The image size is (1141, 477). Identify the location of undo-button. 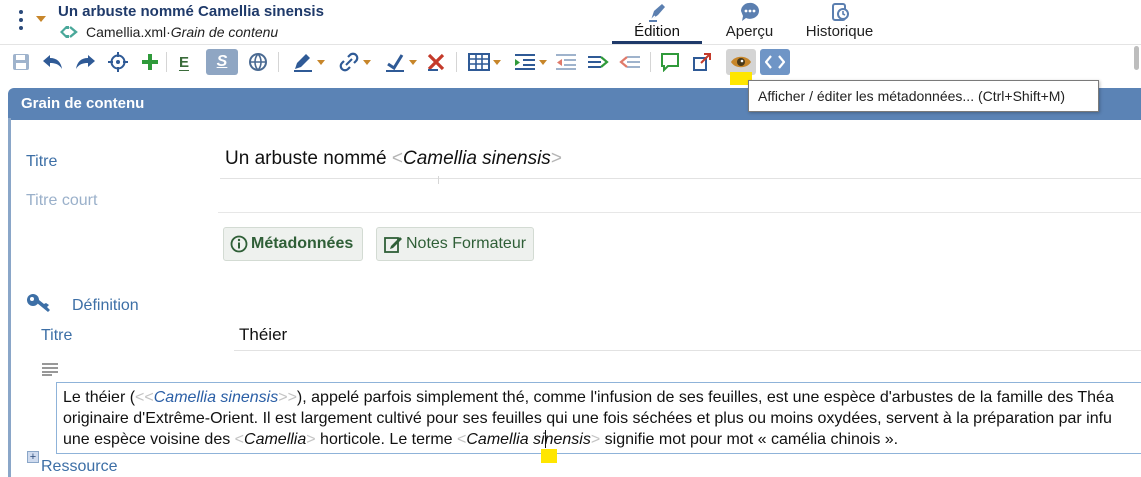
(53, 62).